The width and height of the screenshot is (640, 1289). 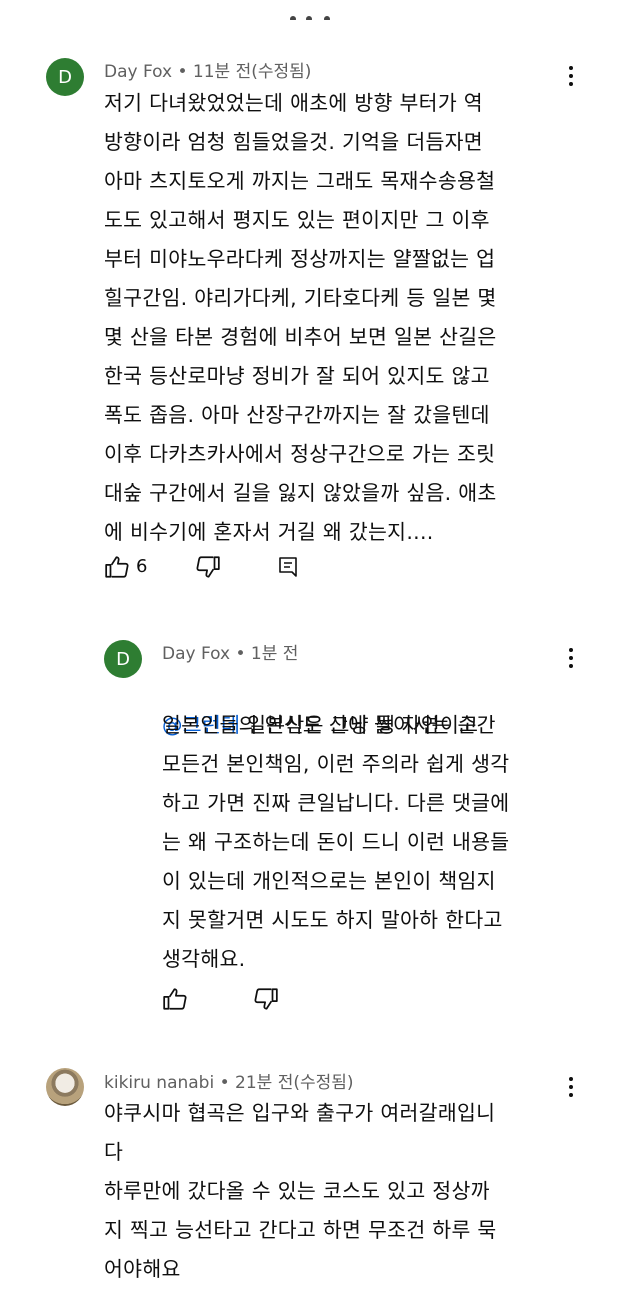 What do you see at coordinates (229, 1083) in the screenshot?
I see `comment-meta: kikiru nanabi • 21분 전(수정됨)` at bounding box center [229, 1083].